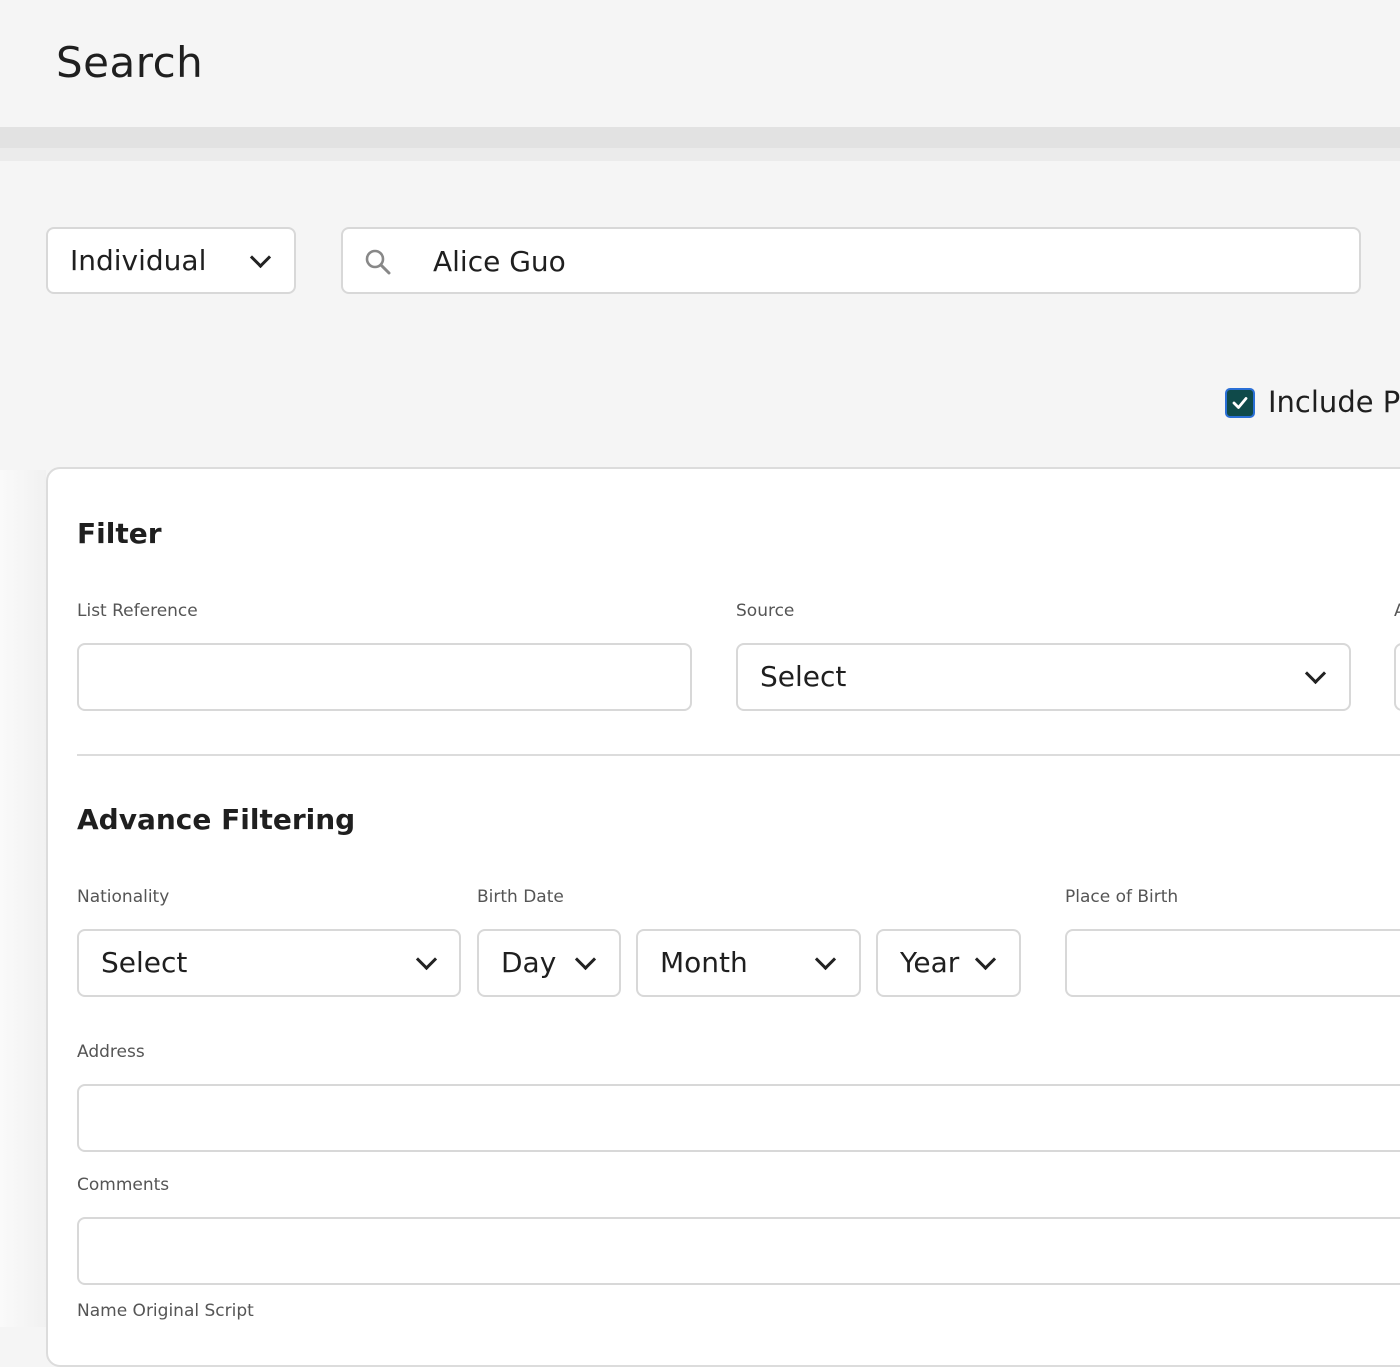  I want to click on page-title: Search, so click(130, 62).